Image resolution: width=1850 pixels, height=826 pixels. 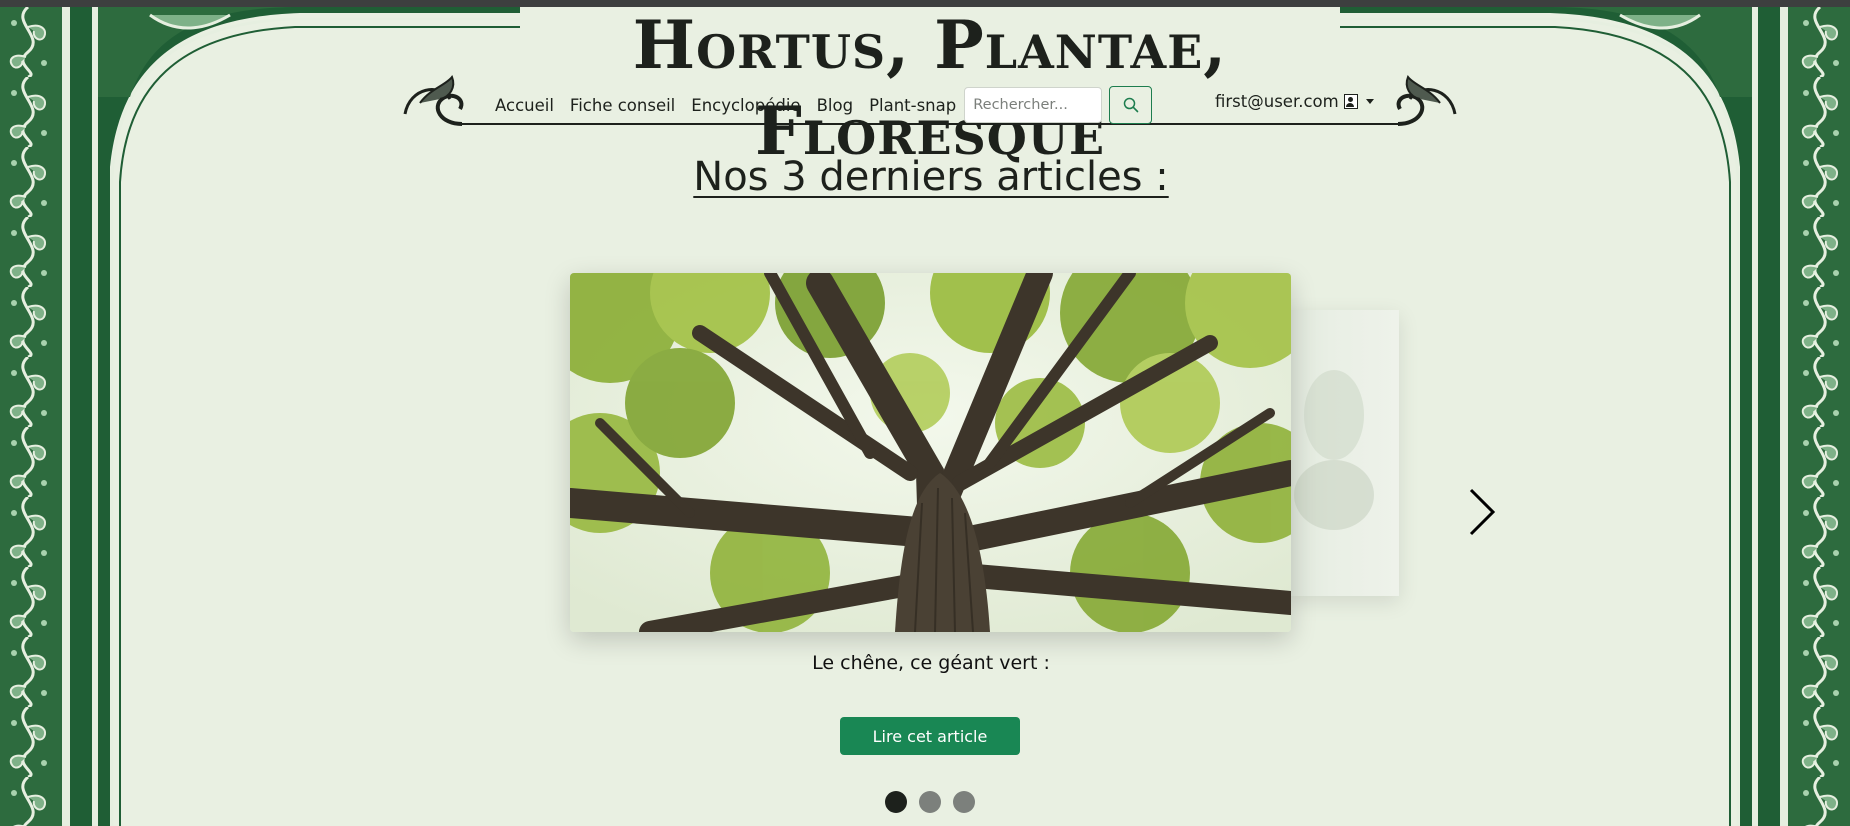 I want to click on section-heading: Nos 3 derniers articles :, so click(x=931, y=177).